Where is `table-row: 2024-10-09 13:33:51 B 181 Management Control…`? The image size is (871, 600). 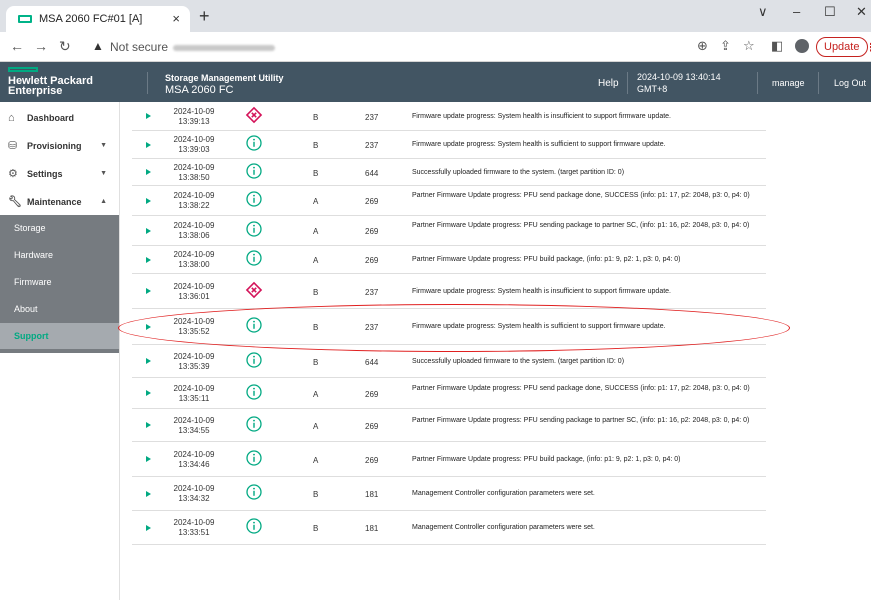
table-row: 2024-10-09 13:33:51 B 181 Management Control… is located at coordinates (449, 528).